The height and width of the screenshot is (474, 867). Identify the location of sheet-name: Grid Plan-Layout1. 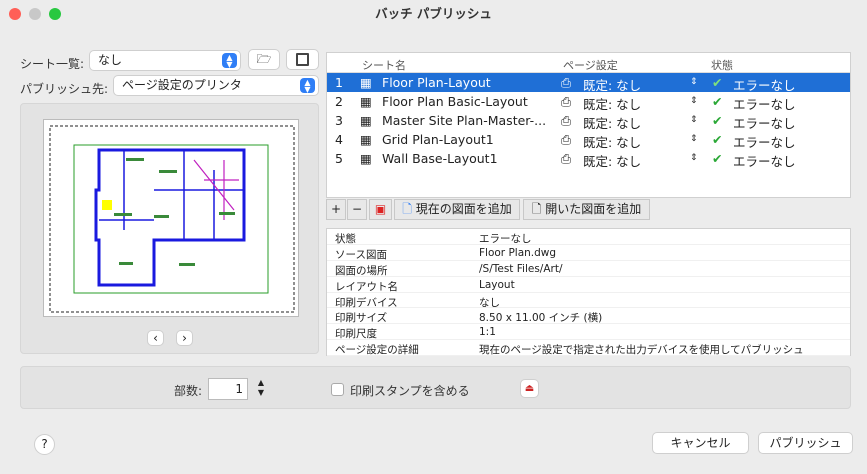
(438, 139).